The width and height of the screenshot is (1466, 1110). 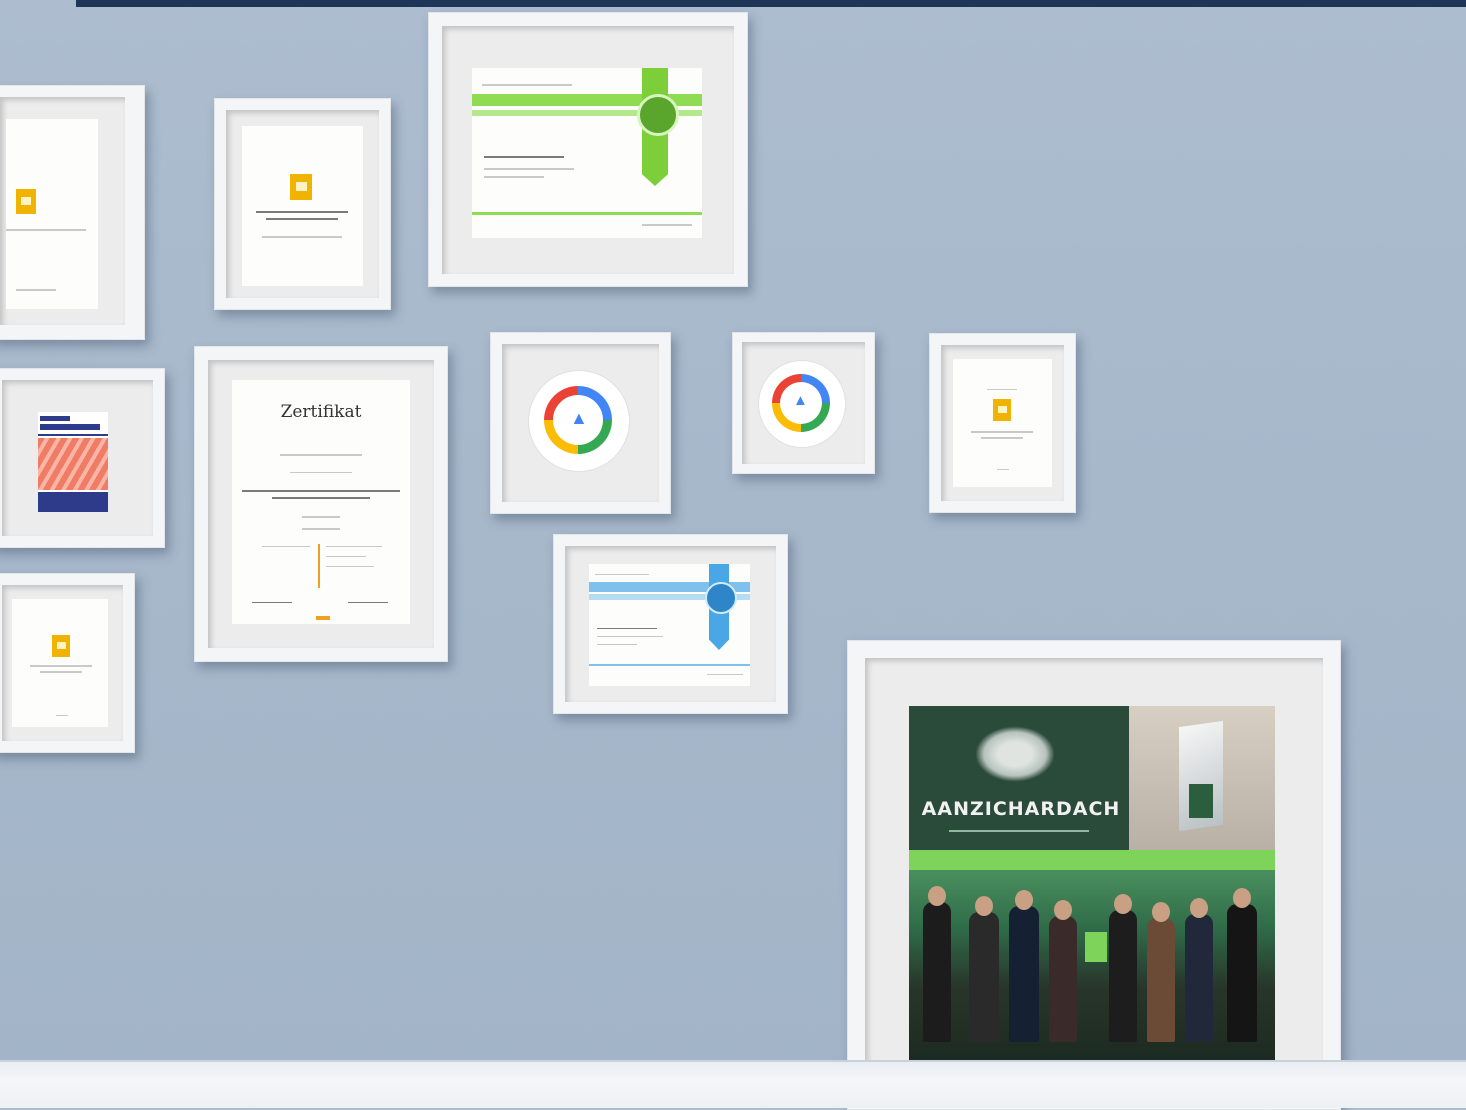 I want to click on certificate-heading: Zertifikat, so click(x=321, y=412).